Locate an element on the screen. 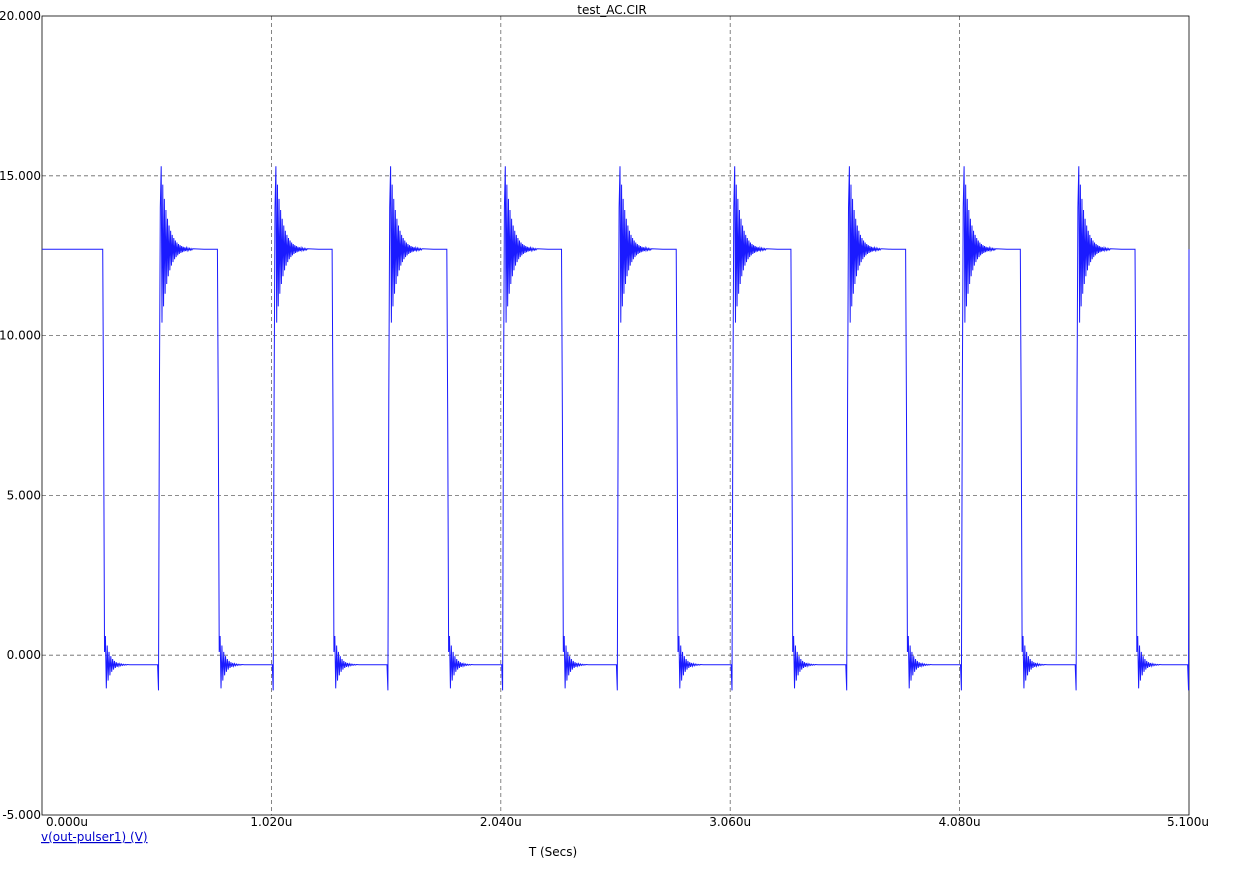  x-tick-label: 4.080u is located at coordinates (960, 822).